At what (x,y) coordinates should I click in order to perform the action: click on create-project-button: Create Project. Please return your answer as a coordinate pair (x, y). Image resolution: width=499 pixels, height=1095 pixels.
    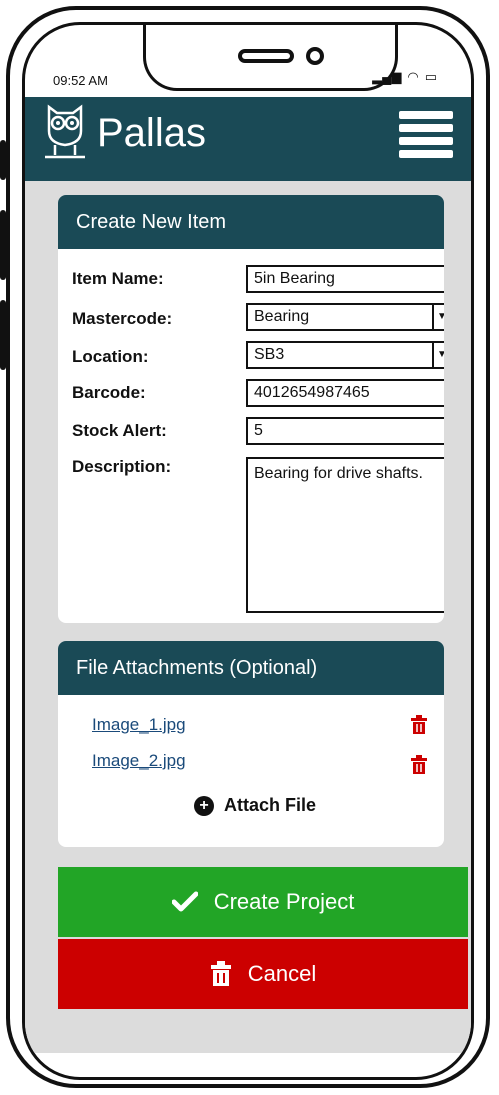
    Looking at the image, I should click on (263, 902).